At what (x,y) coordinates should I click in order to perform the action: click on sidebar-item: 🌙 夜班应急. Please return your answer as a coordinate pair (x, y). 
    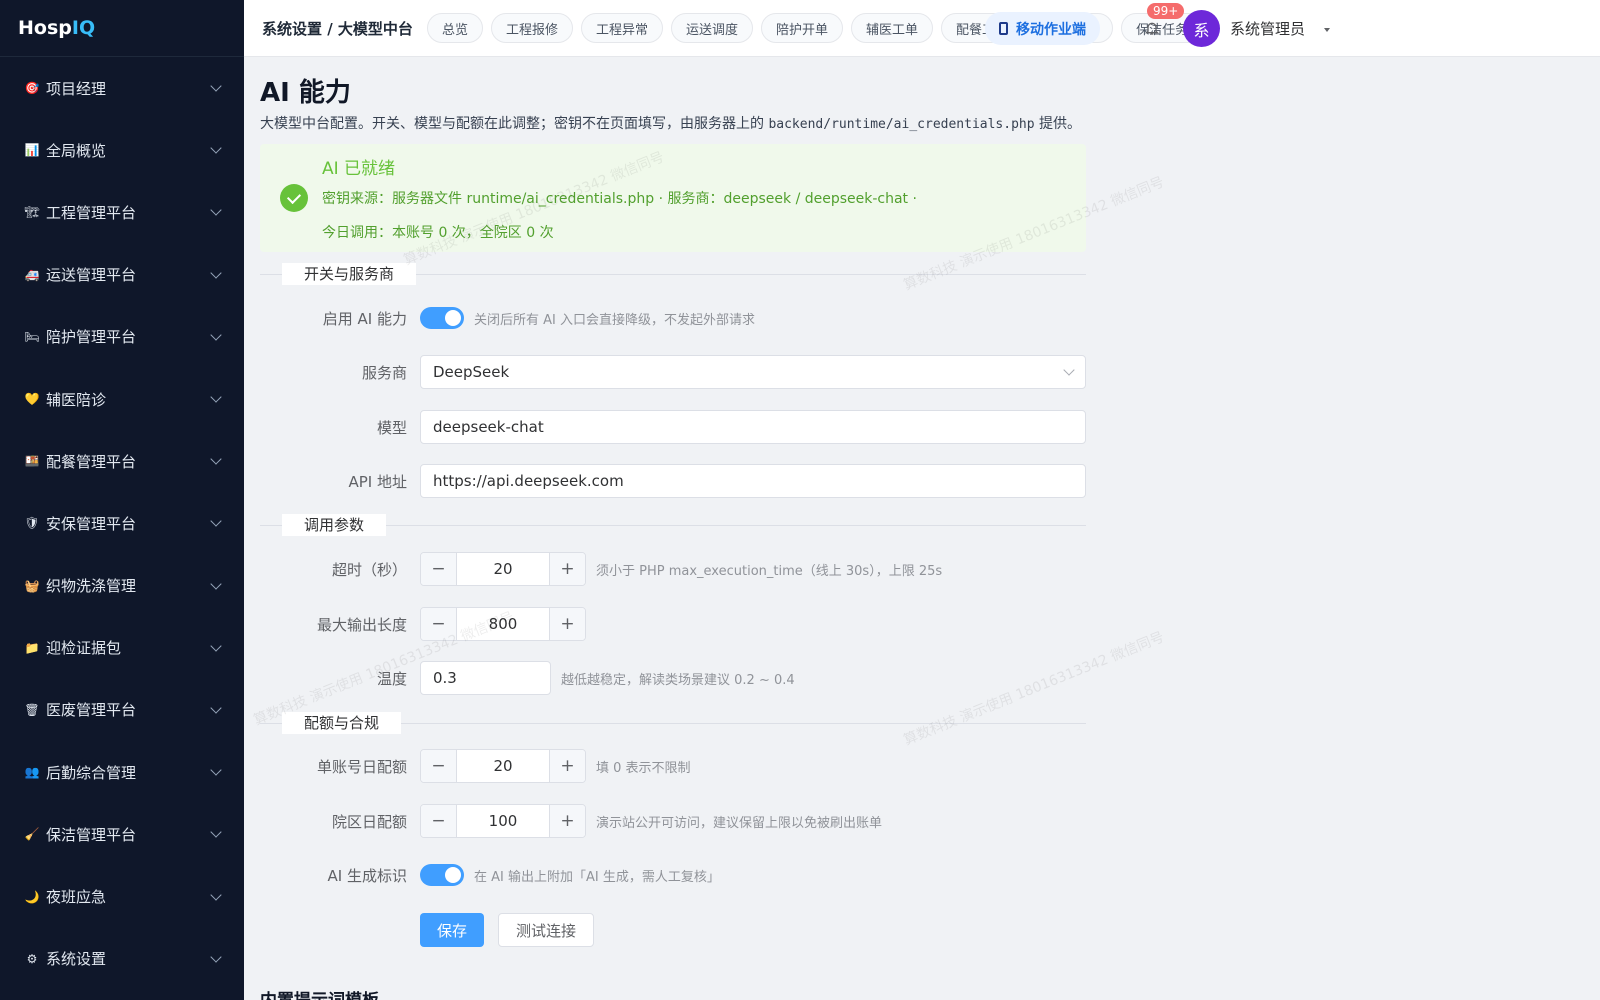
    Looking at the image, I should click on (122, 896).